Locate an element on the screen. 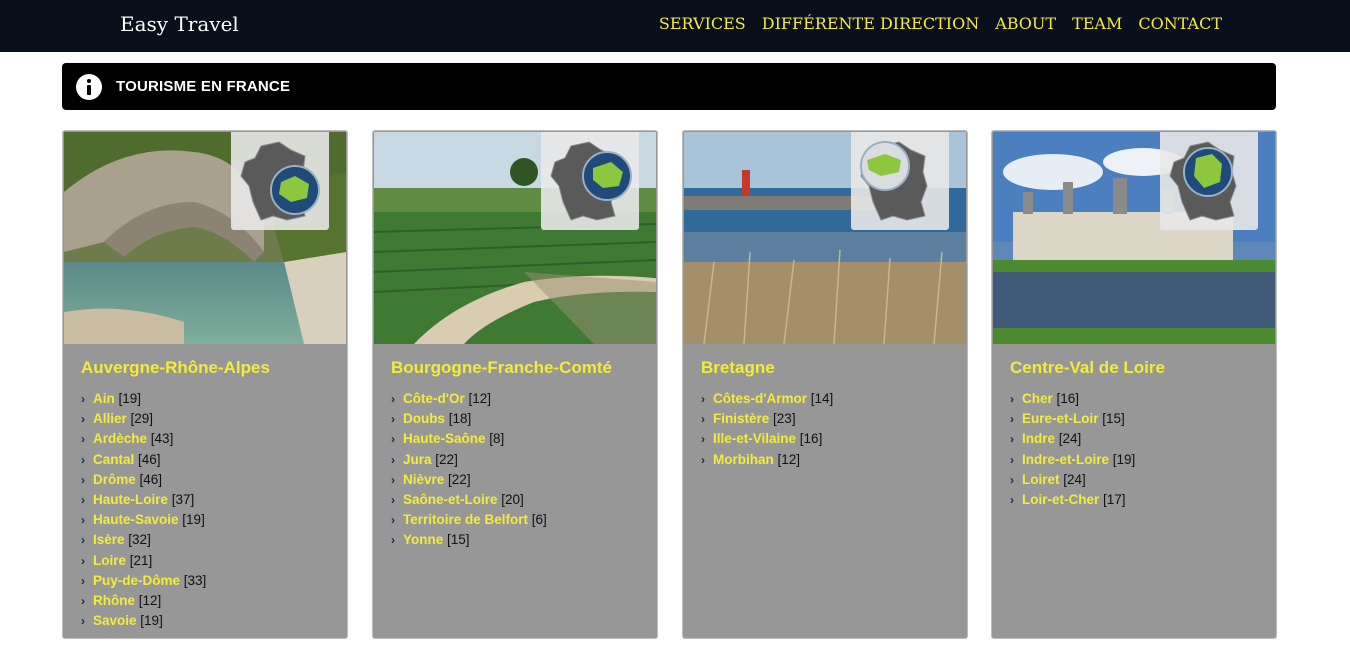 The width and height of the screenshot is (1350, 648). region-title: Auvergne-Rhône-Alpes is located at coordinates (175, 368).